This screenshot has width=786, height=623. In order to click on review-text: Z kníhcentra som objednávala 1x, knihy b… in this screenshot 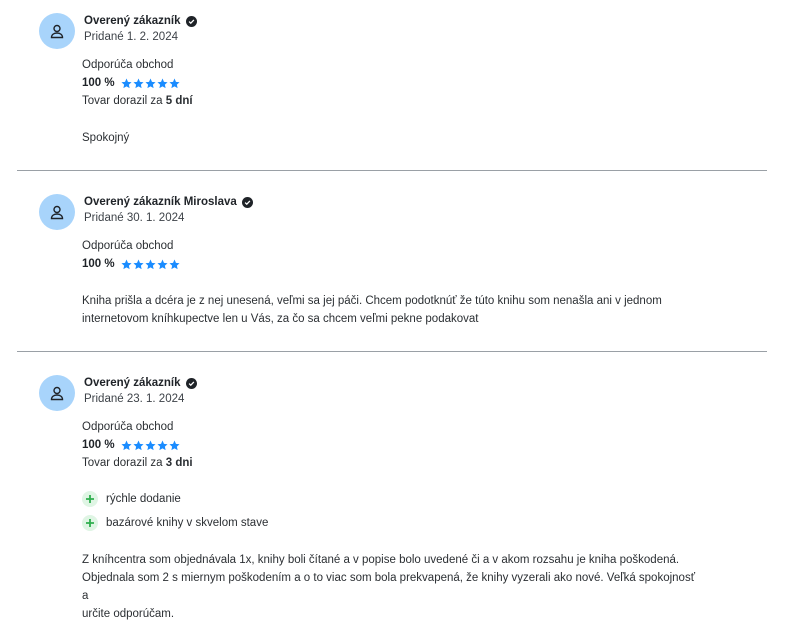, I will do `click(392, 587)`.